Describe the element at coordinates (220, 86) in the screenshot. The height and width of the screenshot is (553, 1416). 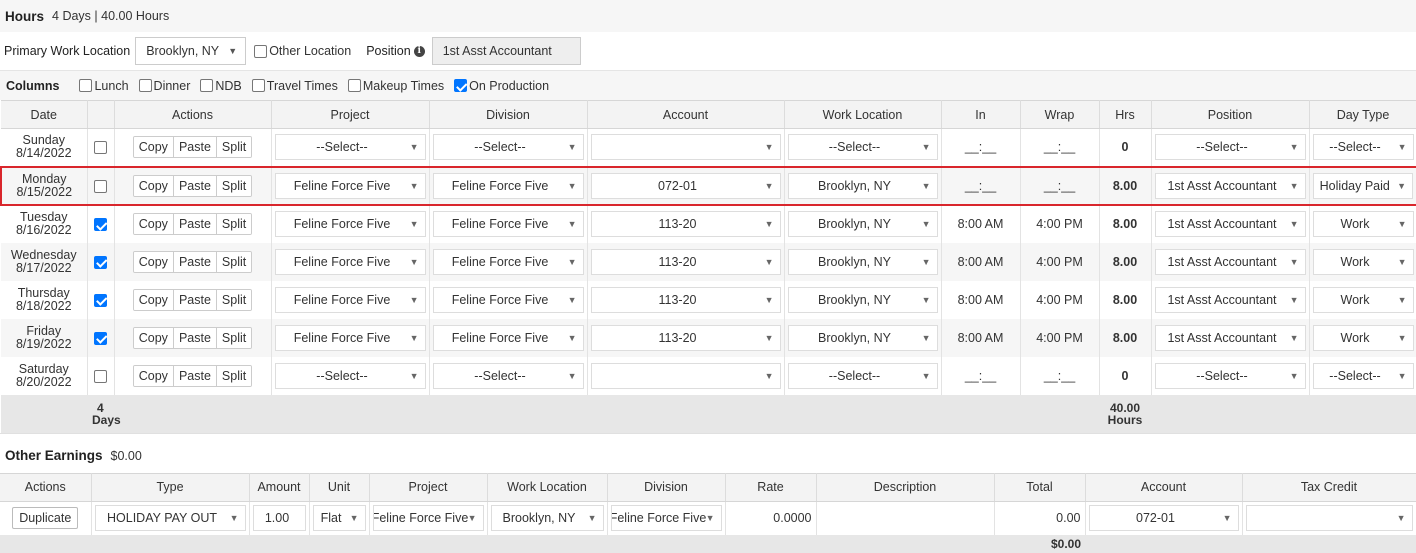
I see `column-toggle-ndb: NDB` at that location.